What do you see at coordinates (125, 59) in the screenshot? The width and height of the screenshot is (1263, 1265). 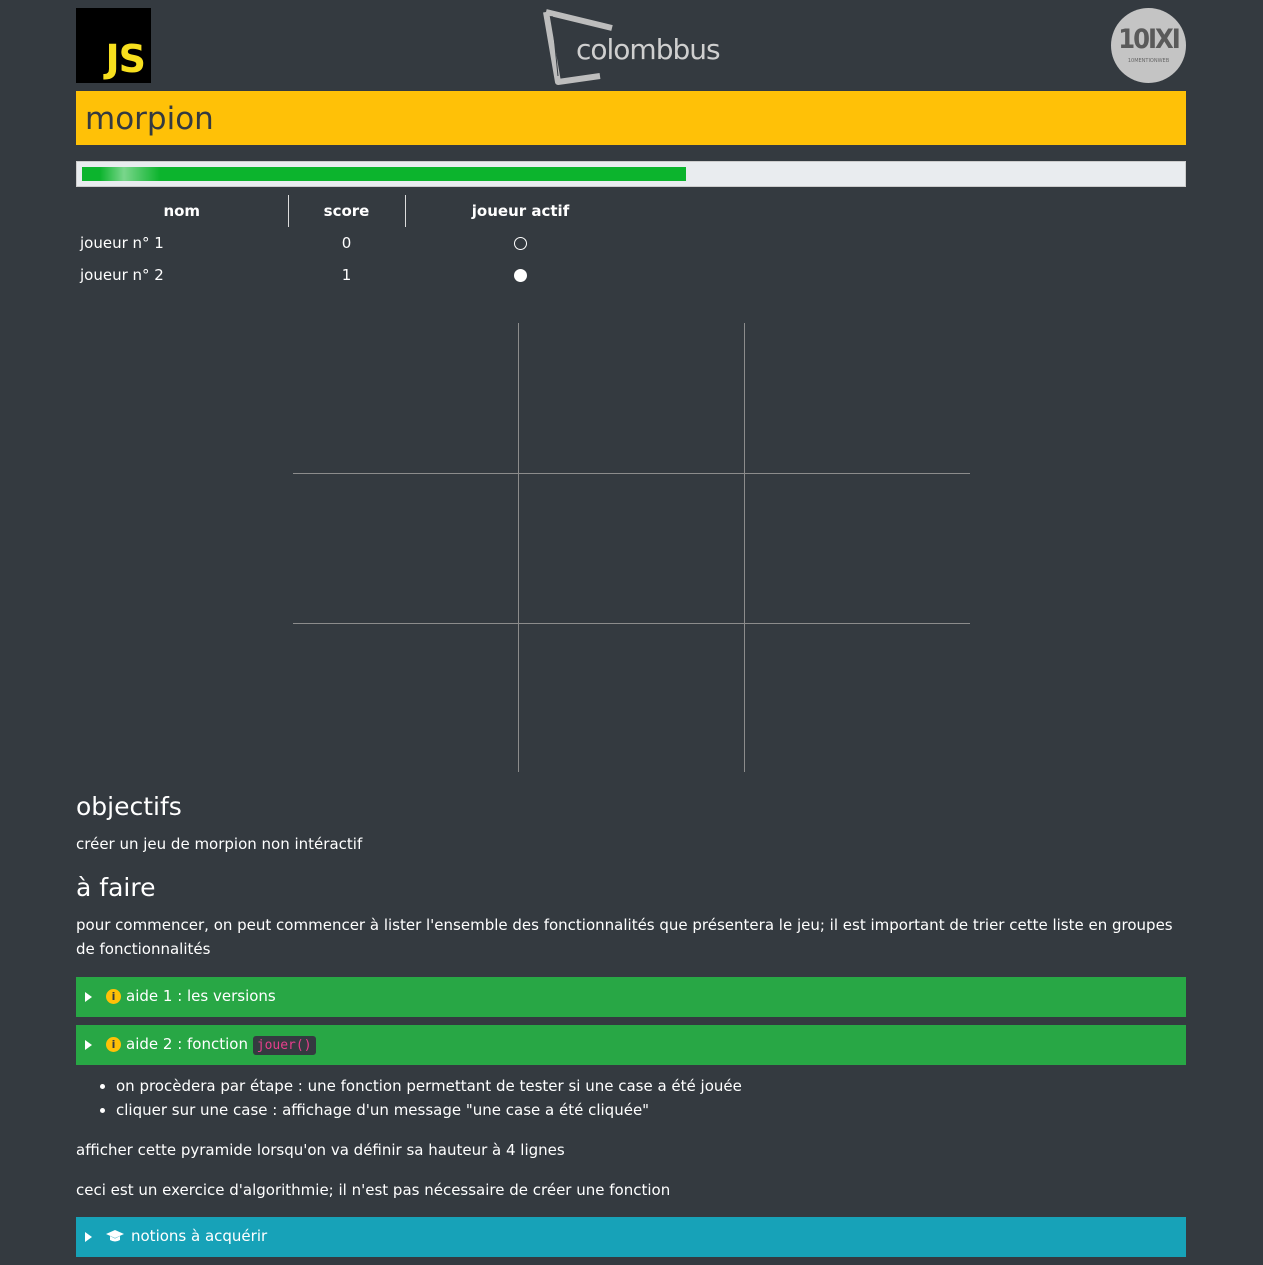 I see `js-logo-text: JS` at bounding box center [125, 59].